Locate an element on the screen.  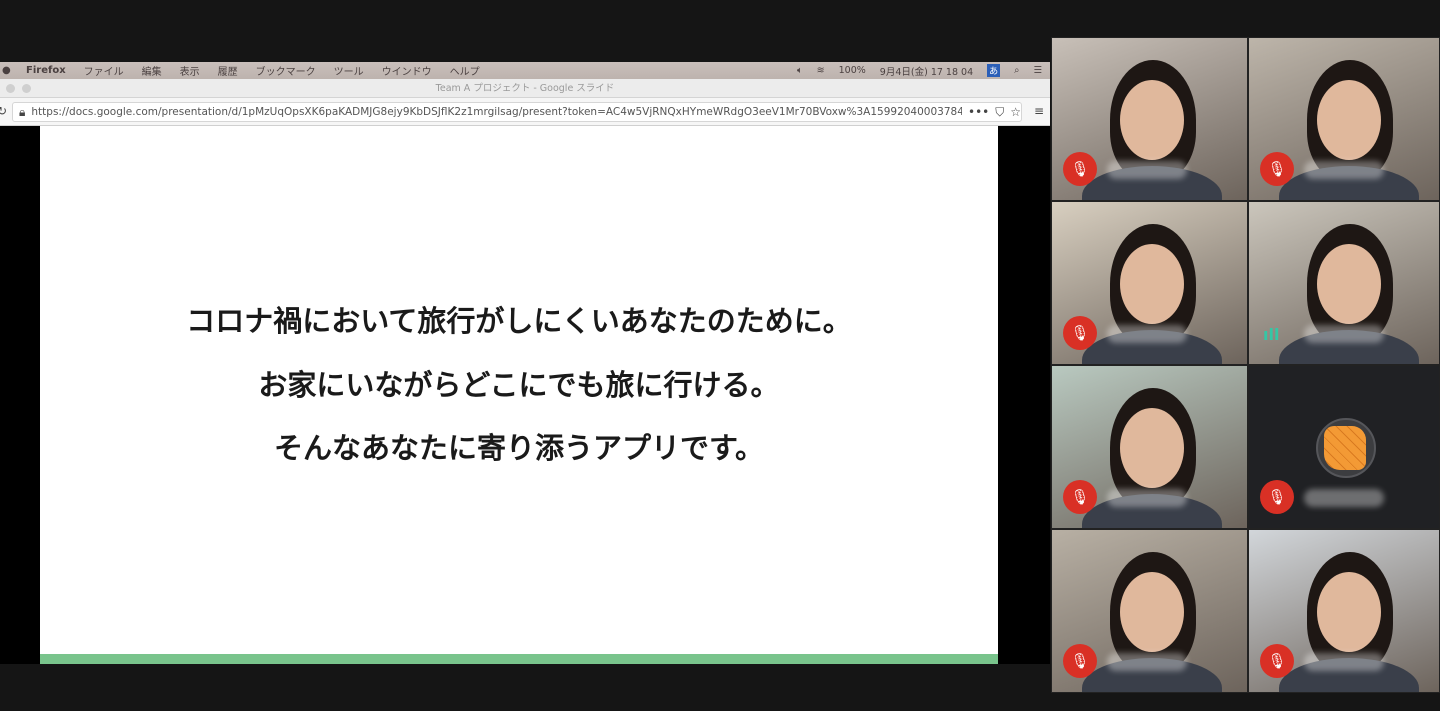
window-close-button is located at coordinates (10, 88).